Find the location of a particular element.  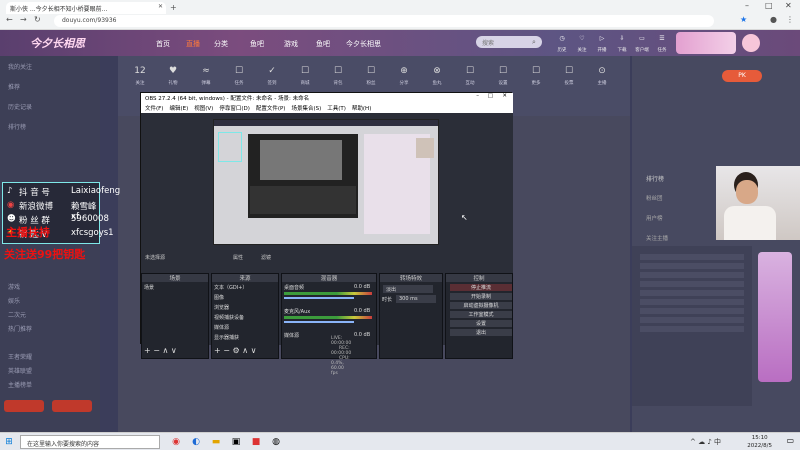

download-icon: ⇩ is located at coordinates (622, 40).